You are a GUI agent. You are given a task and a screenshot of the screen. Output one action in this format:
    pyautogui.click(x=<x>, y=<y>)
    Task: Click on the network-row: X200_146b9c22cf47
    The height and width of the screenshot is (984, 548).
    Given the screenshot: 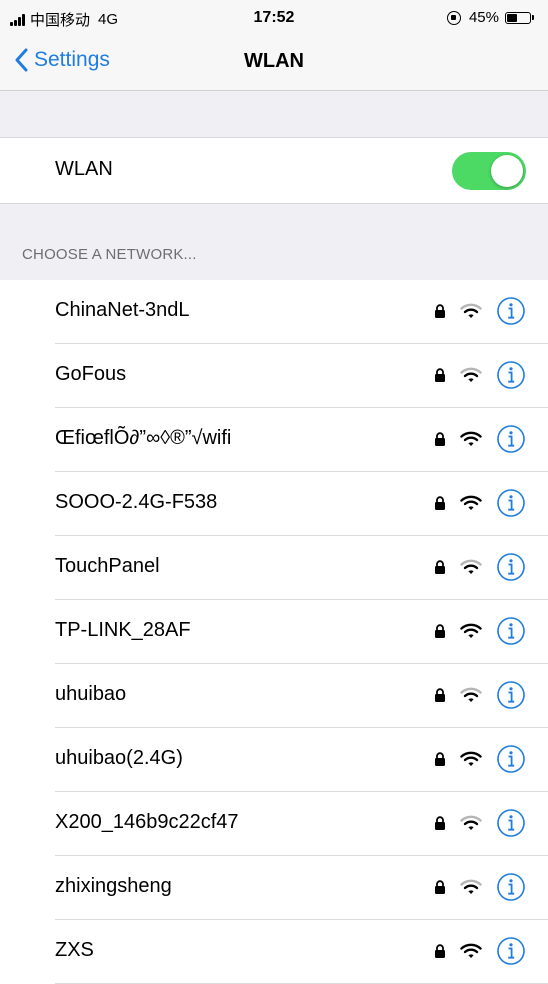 What is the action you would take?
    pyautogui.click(x=274, y=824)
    